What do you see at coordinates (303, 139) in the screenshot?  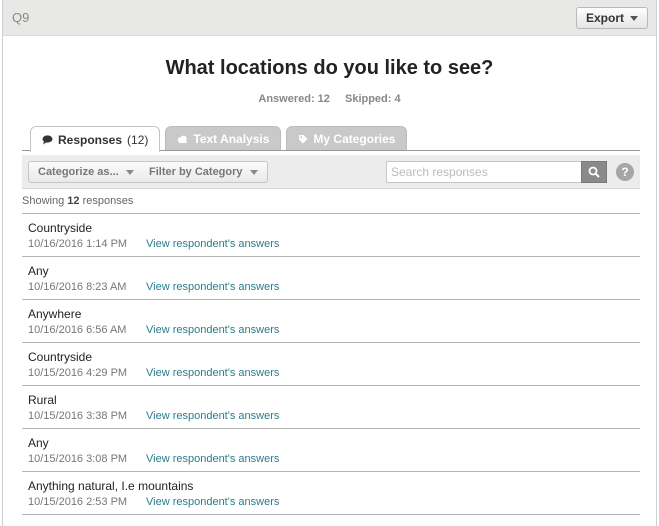 I see `tag-icon` at bounding box center [303, 139].